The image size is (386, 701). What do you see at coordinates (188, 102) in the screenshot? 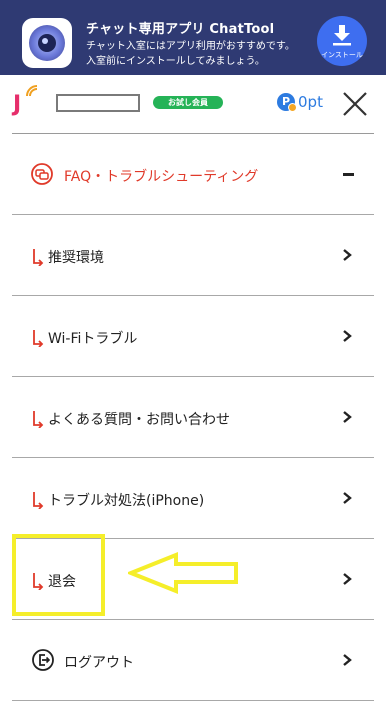
I see `member-status-badge: お試し会員` at bounding box center [188, 102].